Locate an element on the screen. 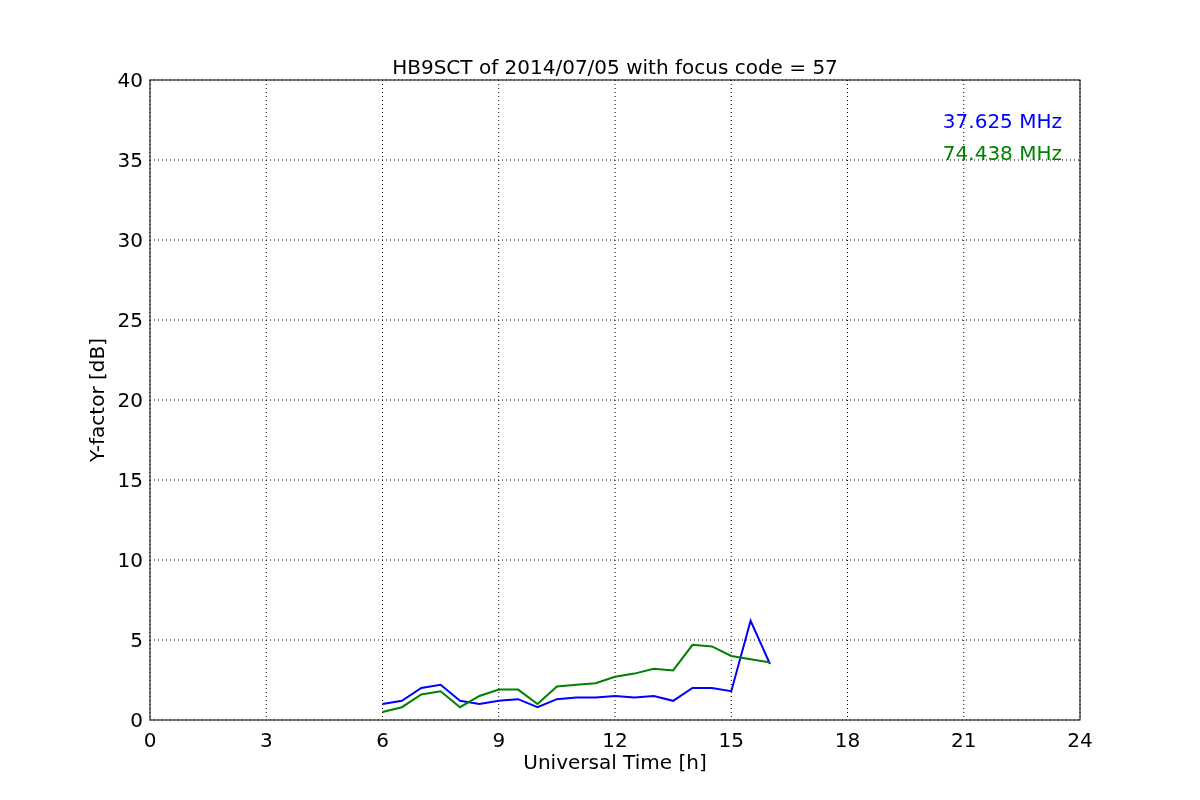  tick-label: 21 is located at coordinates (964, 740).